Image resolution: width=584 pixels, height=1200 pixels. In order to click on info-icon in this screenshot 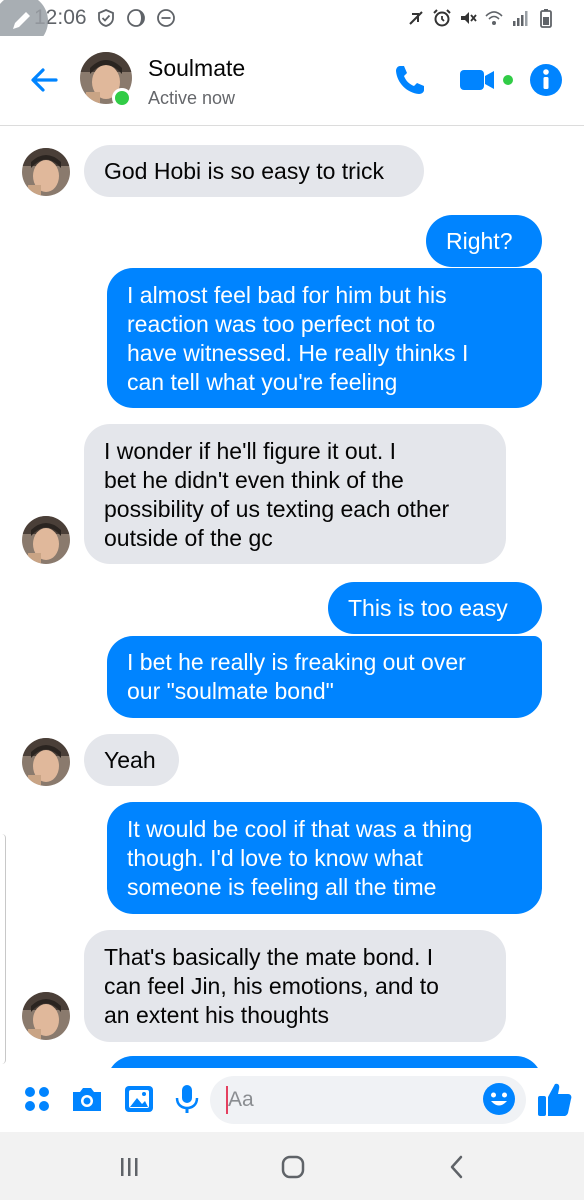, I will do `click(546, 80)`.